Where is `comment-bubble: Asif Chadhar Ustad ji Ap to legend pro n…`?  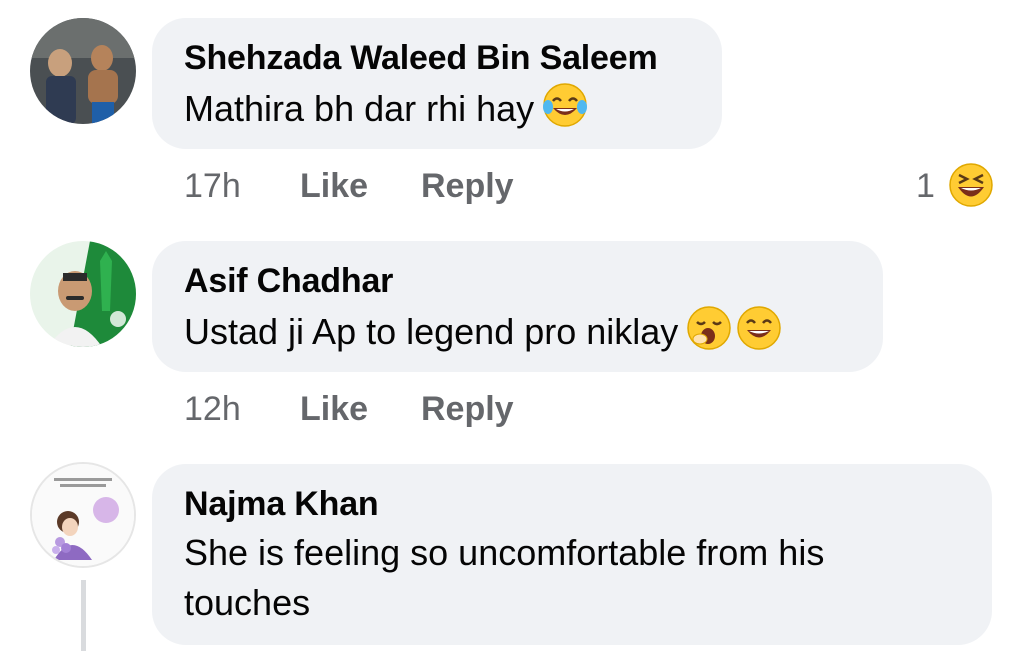
comment-bubble: Asif Chadhar Ustad ji Ap to legend pro n… is located at coordinates (517, 306).